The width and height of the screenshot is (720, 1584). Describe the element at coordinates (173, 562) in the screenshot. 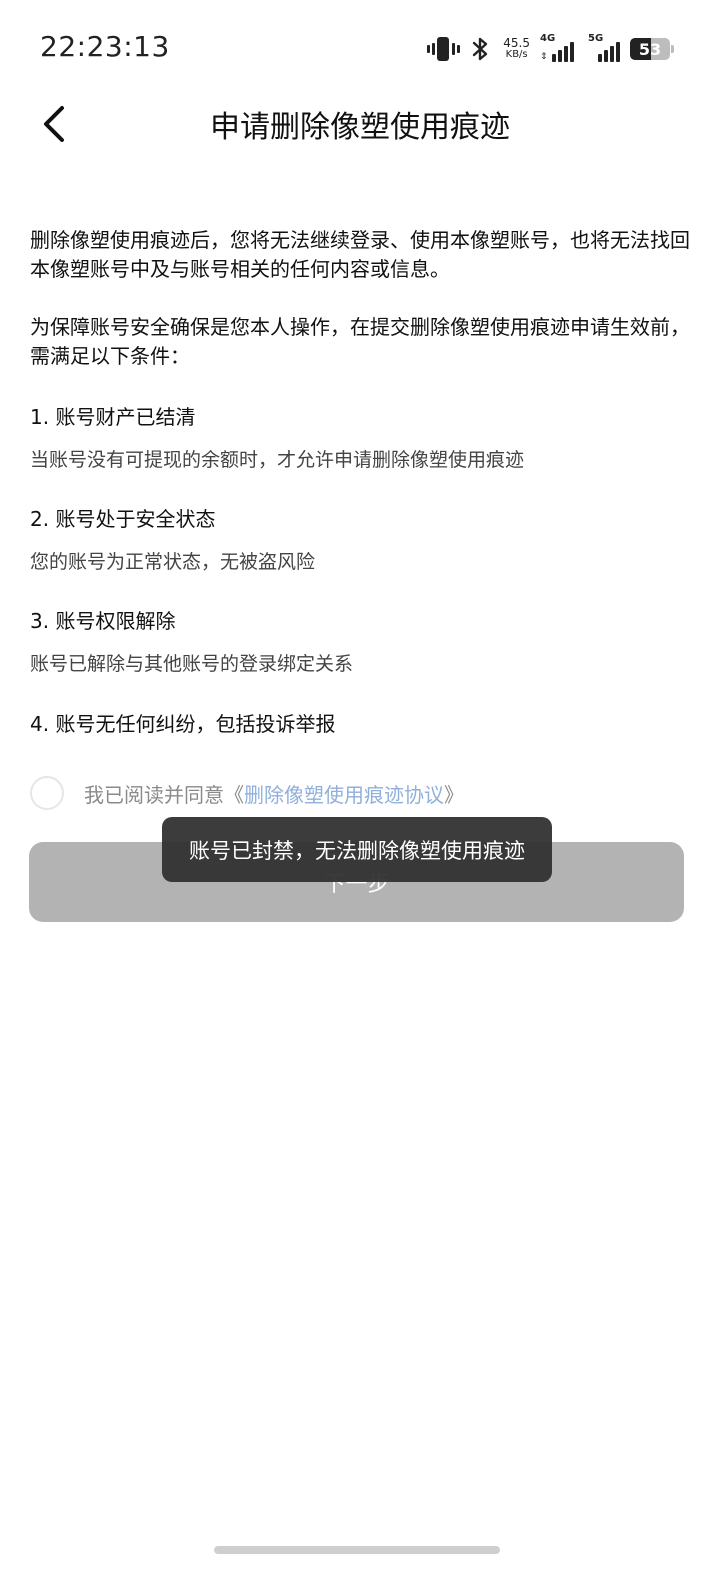

I see `condition-2-desc: 您的账号为正常状态，无被盗风险` at that location.